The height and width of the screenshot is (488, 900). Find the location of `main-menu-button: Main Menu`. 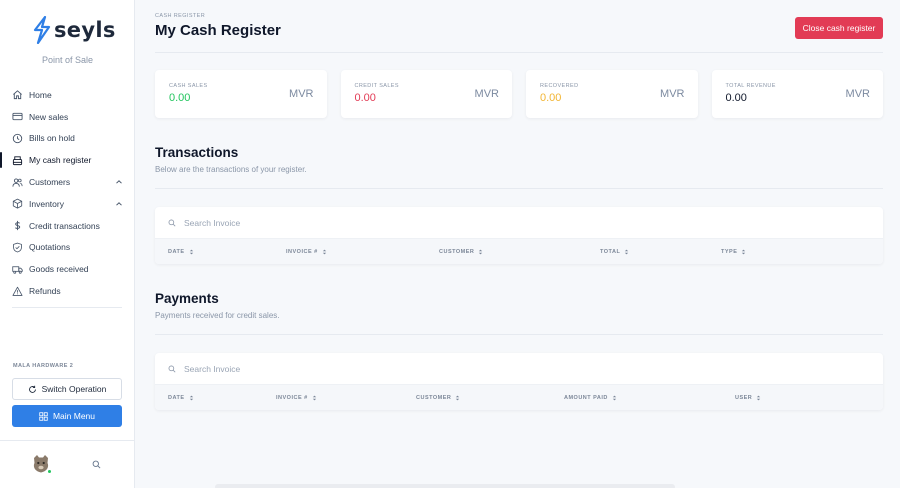

main-menu-button: Main Menu is located at coordinates (67, 416).